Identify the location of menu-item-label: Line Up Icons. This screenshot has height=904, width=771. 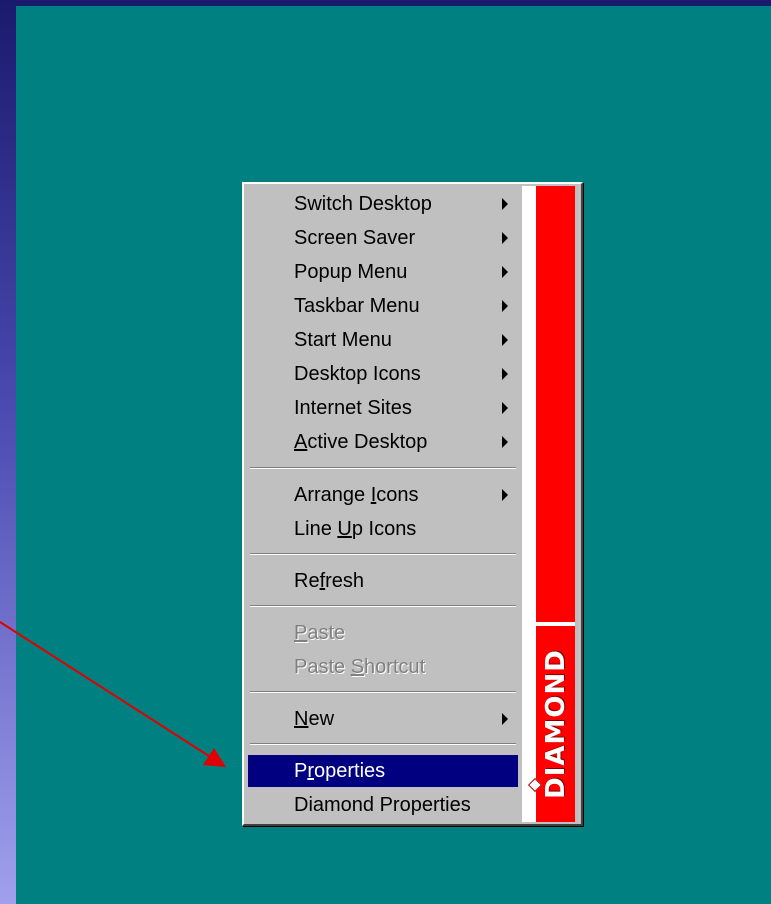
(355, 529).